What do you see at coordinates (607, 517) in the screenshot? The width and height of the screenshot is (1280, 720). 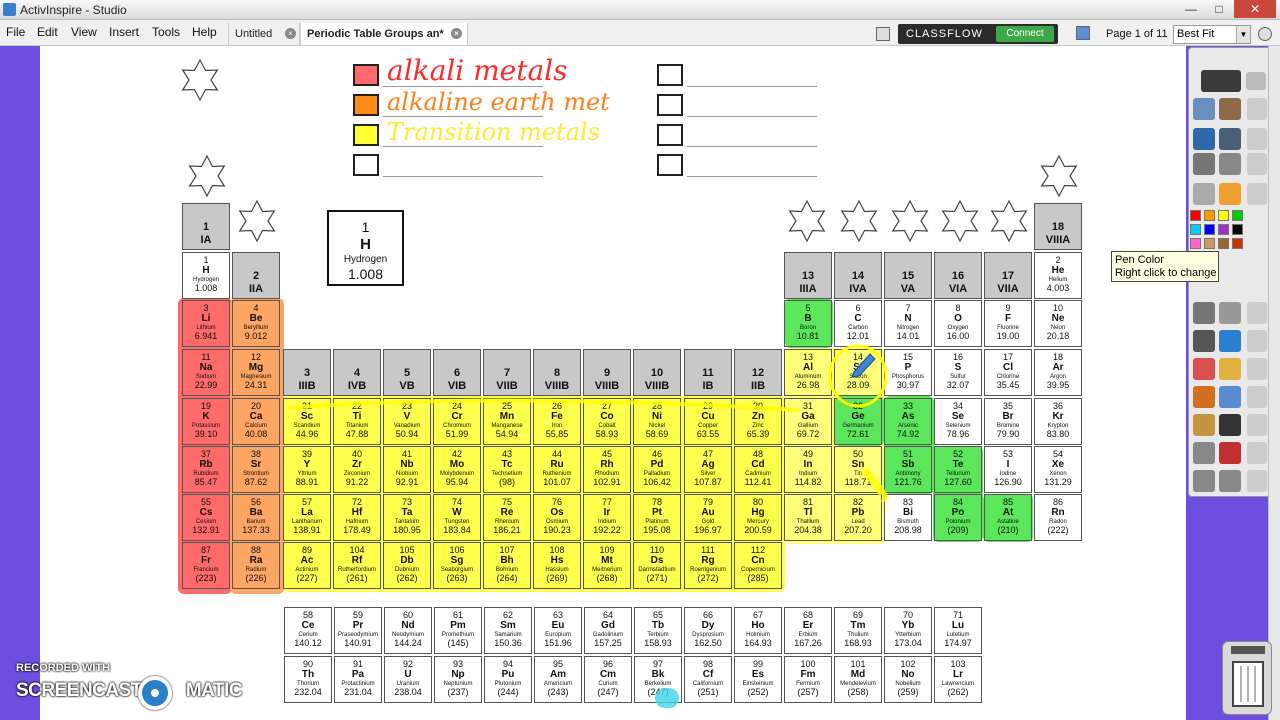 I see `element-ir: 77 Ir Iridium 192.22` at bounding box center [607, 517].